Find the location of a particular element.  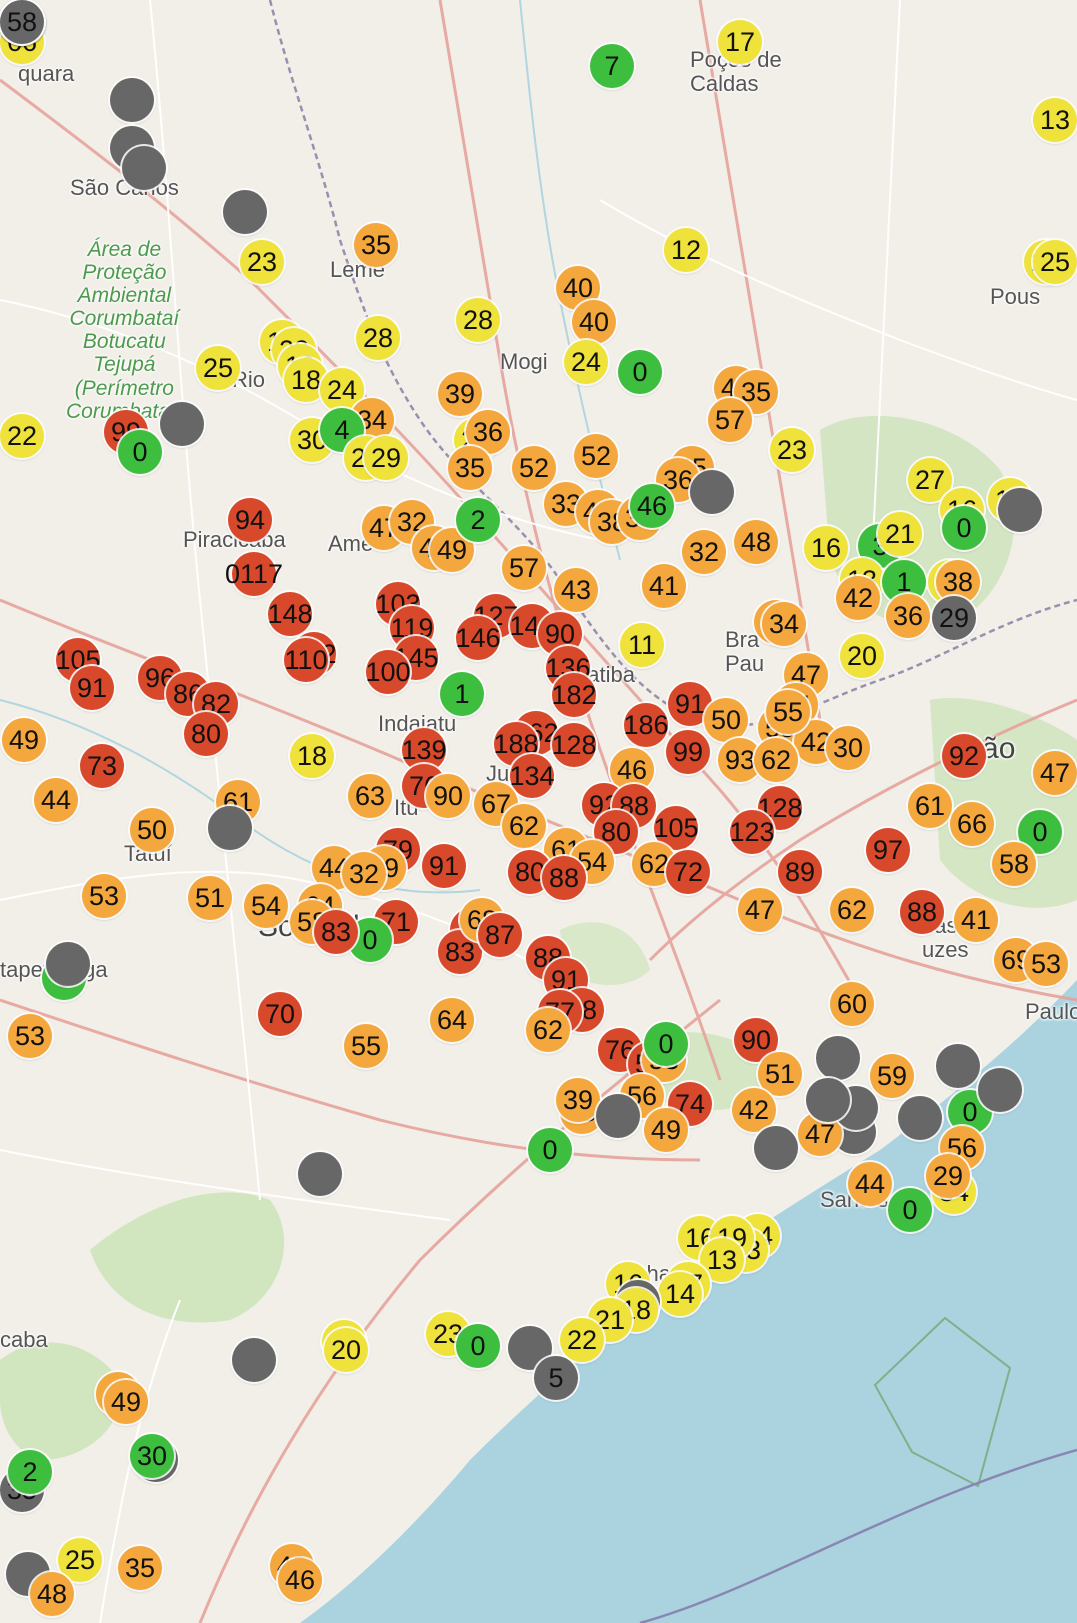

station-marker: 17 is located at coordinates (740, 42).